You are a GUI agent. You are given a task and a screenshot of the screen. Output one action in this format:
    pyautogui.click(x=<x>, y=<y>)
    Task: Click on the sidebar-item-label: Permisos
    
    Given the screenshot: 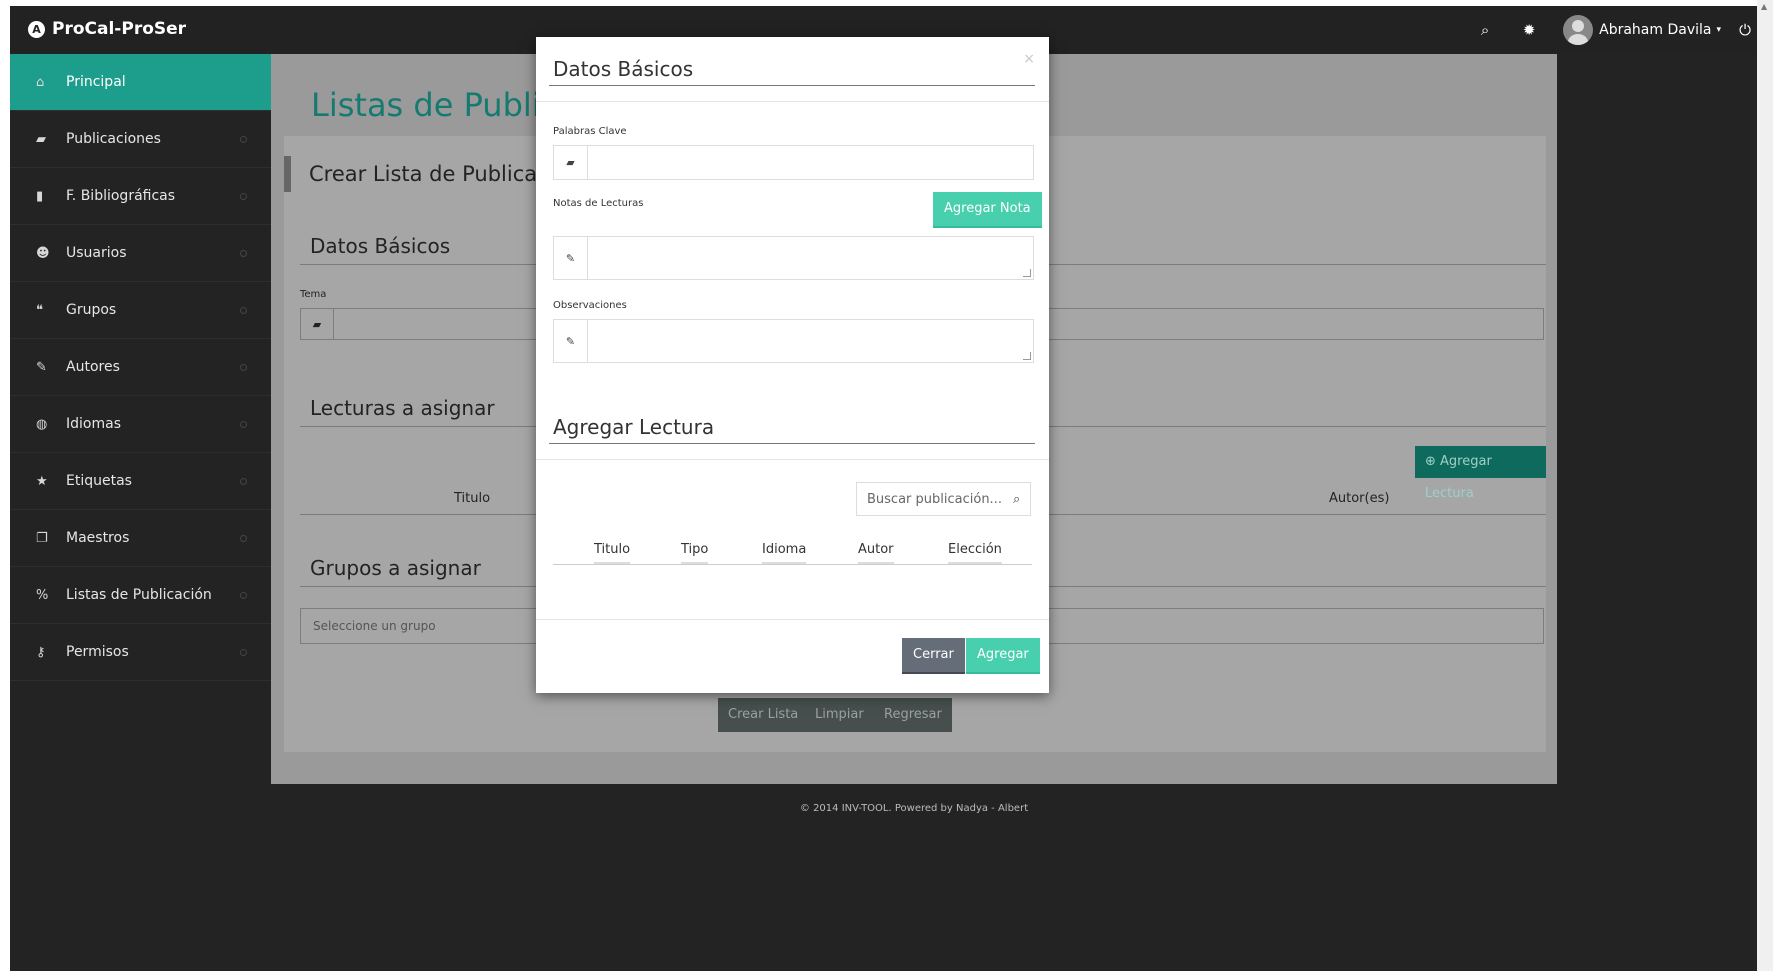 What is the action you would take?
    pyautogui.click(x=97, y=652)
    